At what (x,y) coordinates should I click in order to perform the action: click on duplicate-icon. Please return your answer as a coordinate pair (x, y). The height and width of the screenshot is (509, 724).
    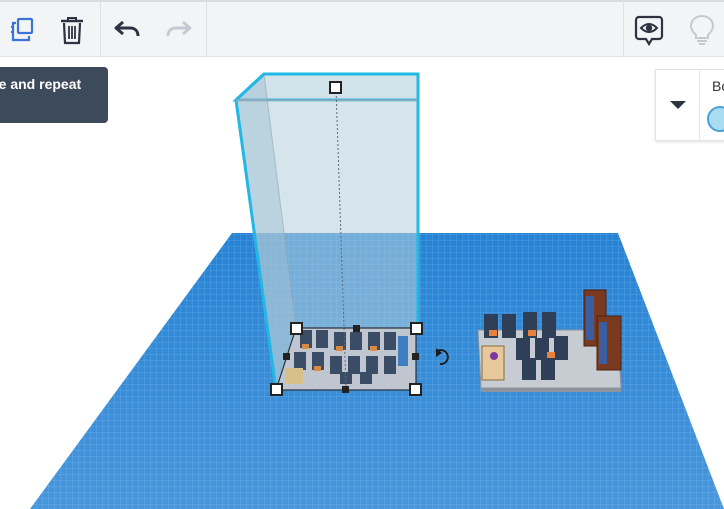
    Looking at the image, I should click on (22, 29).